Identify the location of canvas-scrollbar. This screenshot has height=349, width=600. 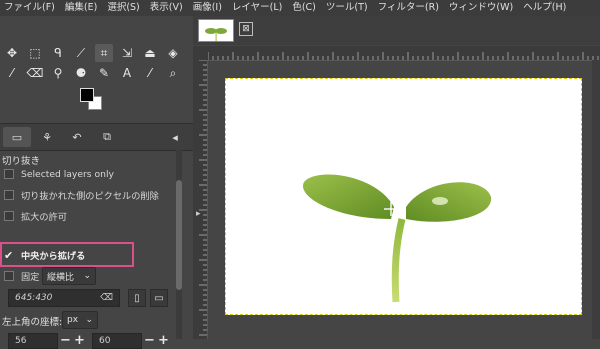
(596, 199).